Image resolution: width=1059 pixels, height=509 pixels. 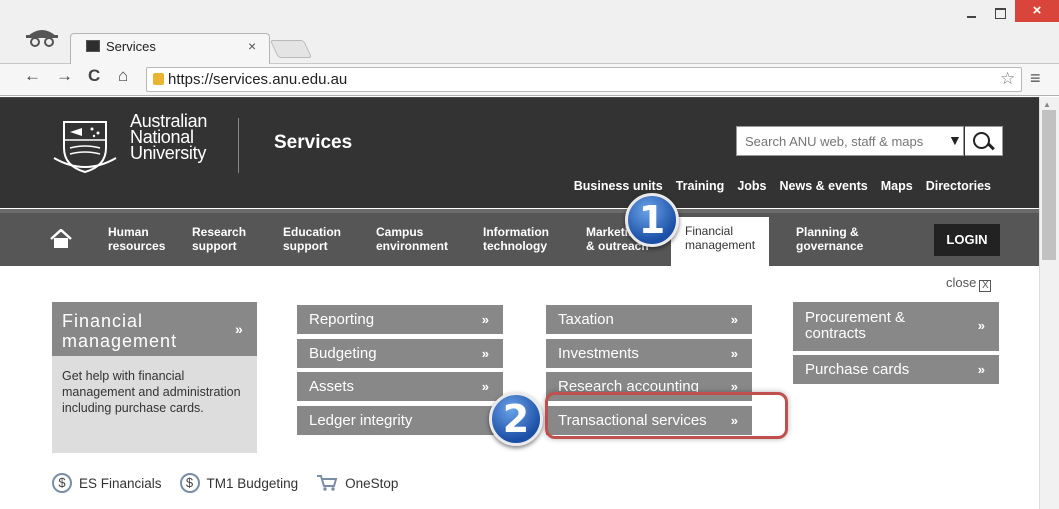 I want to click on callout-badge-1: 1, so click(x=652, y=220).